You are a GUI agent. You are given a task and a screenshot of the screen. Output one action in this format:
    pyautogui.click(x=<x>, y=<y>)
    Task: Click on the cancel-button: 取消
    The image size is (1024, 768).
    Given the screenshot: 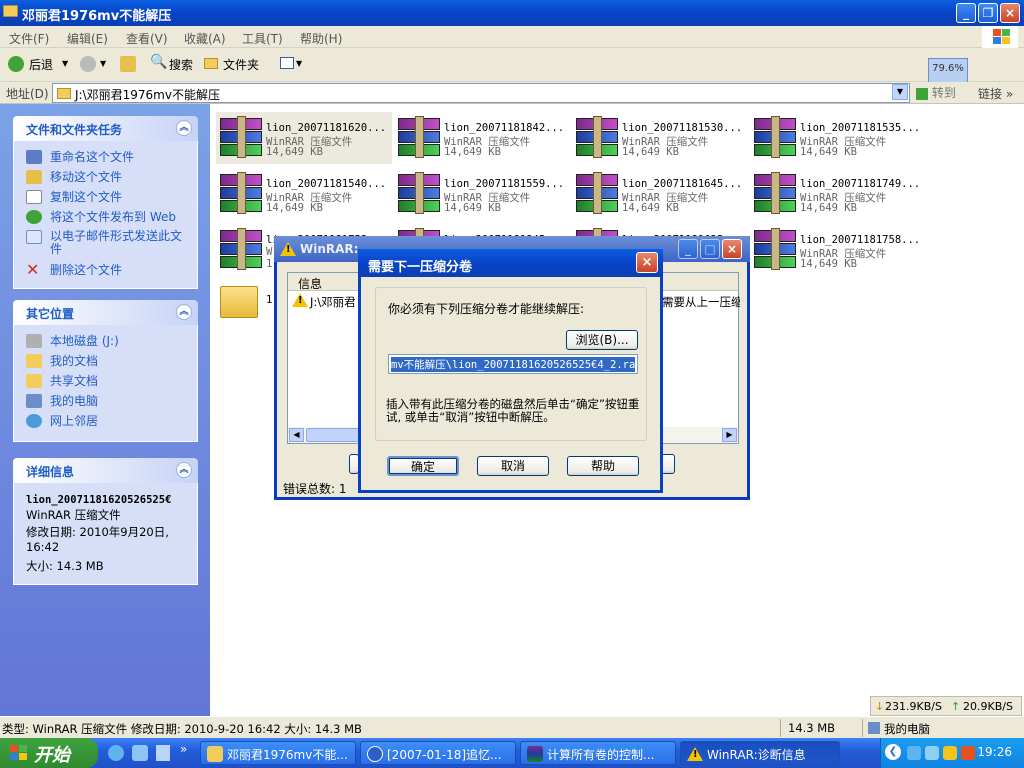 What is the action you would take?
    pyautogui.click(x=513, y=466)
    